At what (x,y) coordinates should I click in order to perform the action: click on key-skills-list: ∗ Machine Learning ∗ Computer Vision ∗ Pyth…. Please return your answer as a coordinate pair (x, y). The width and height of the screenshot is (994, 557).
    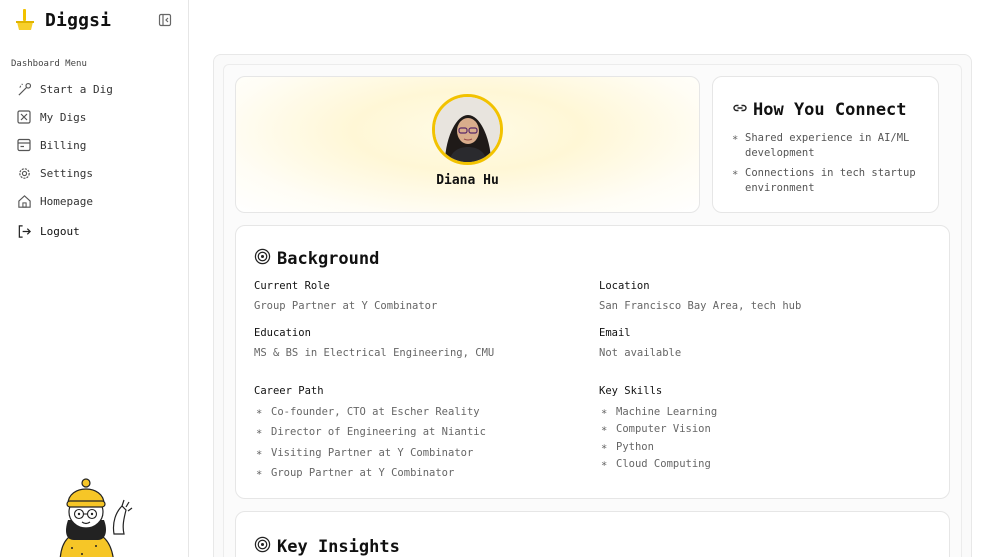
    Looking at the image, I should click on (659, 441).